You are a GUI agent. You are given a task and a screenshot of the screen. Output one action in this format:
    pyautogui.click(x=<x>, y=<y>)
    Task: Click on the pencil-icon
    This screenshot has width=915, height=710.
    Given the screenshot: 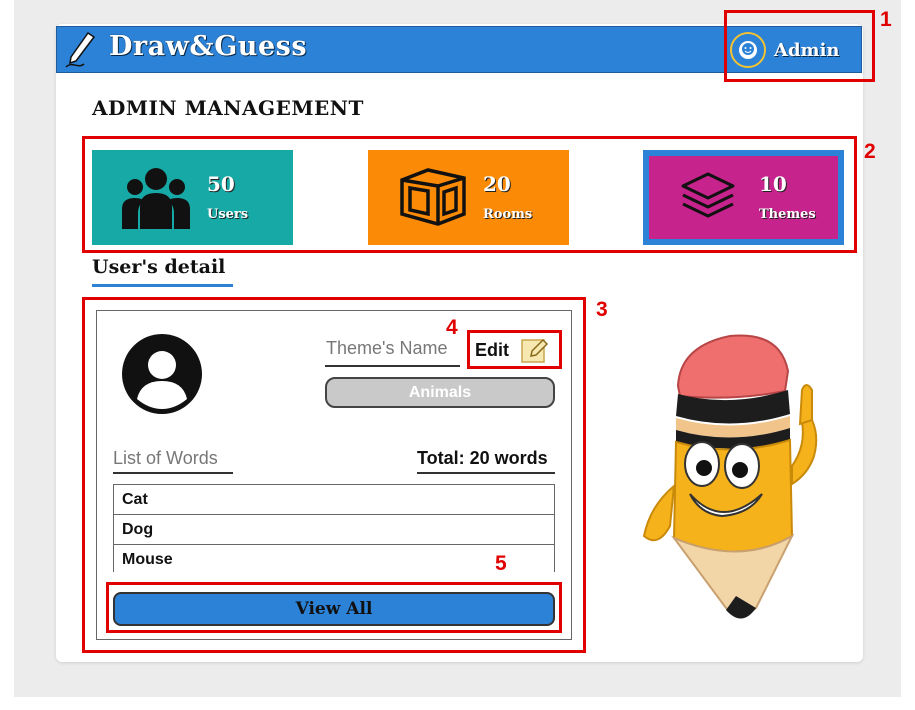 What is the action you would take?
    pyautogui.click(x=80, y=49)
    